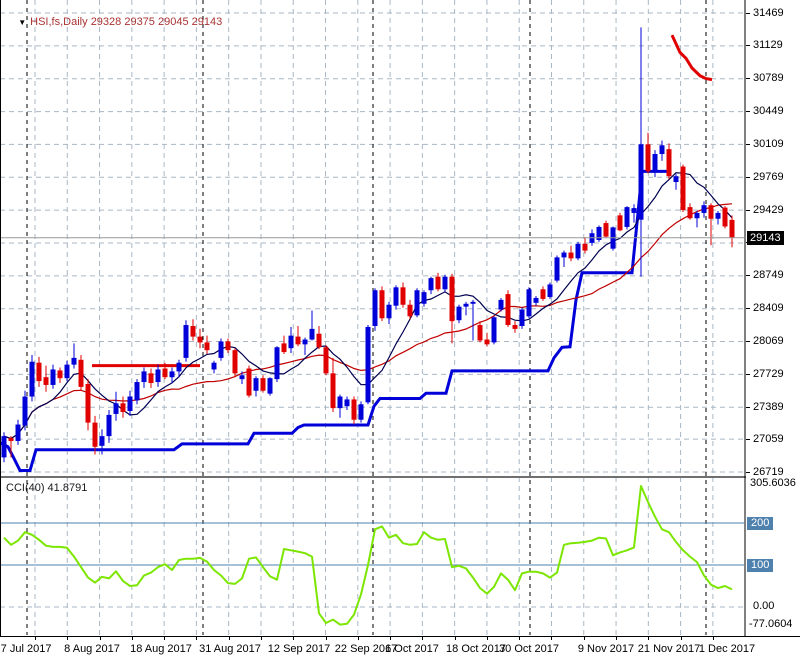 This screenshot has width=800, height=660. Describe the element at coordinates (765, 237) in the screenshot. I see `current-price-badge: 29143` at that location.